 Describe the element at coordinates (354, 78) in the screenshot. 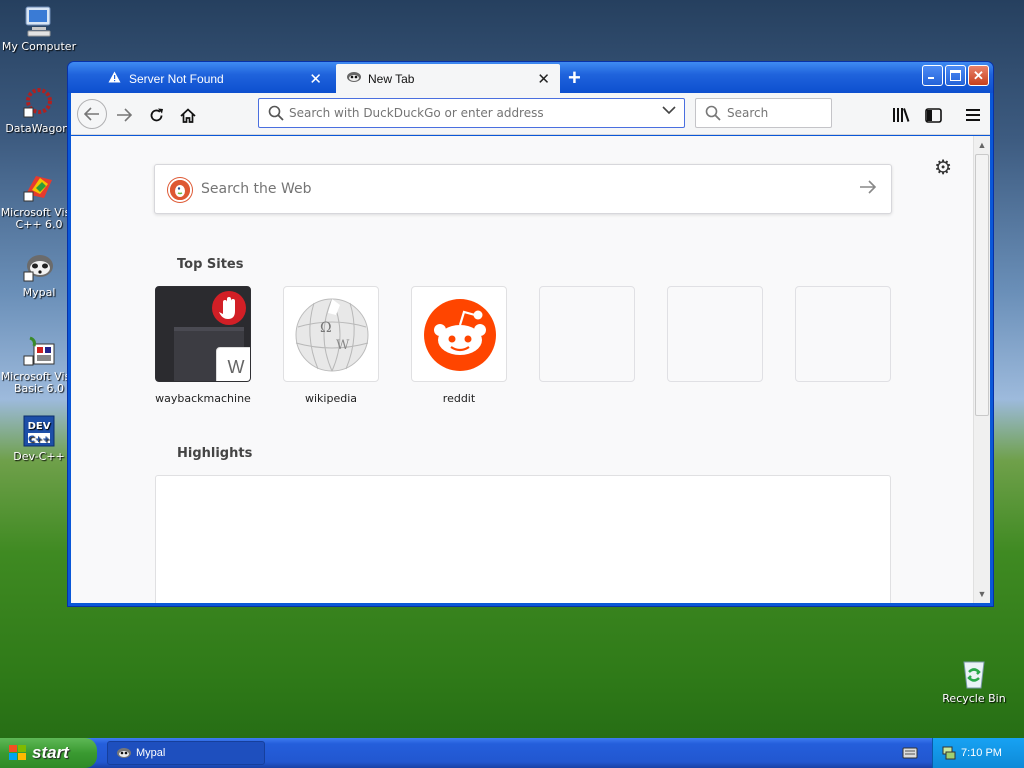

I see `mypal-favicon-icon` at that location.